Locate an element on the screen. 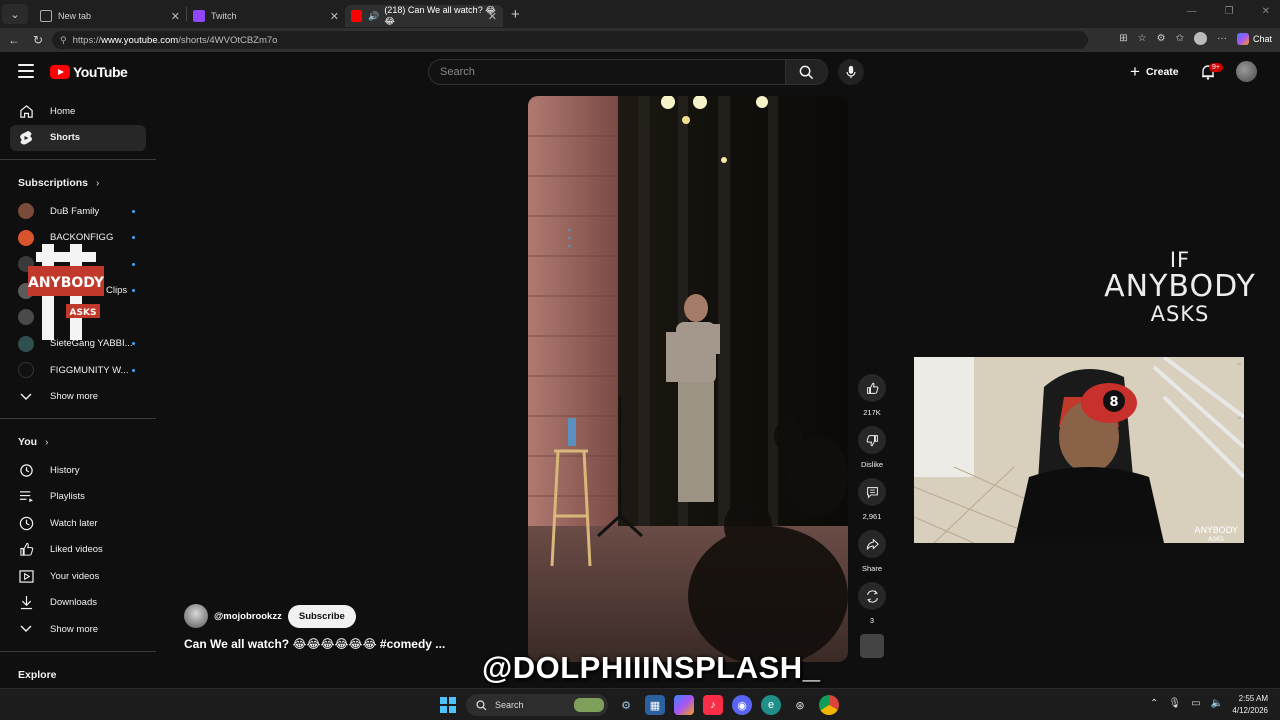  sidebar-item-downloads: Downloads is located at coordinates (78, 603).